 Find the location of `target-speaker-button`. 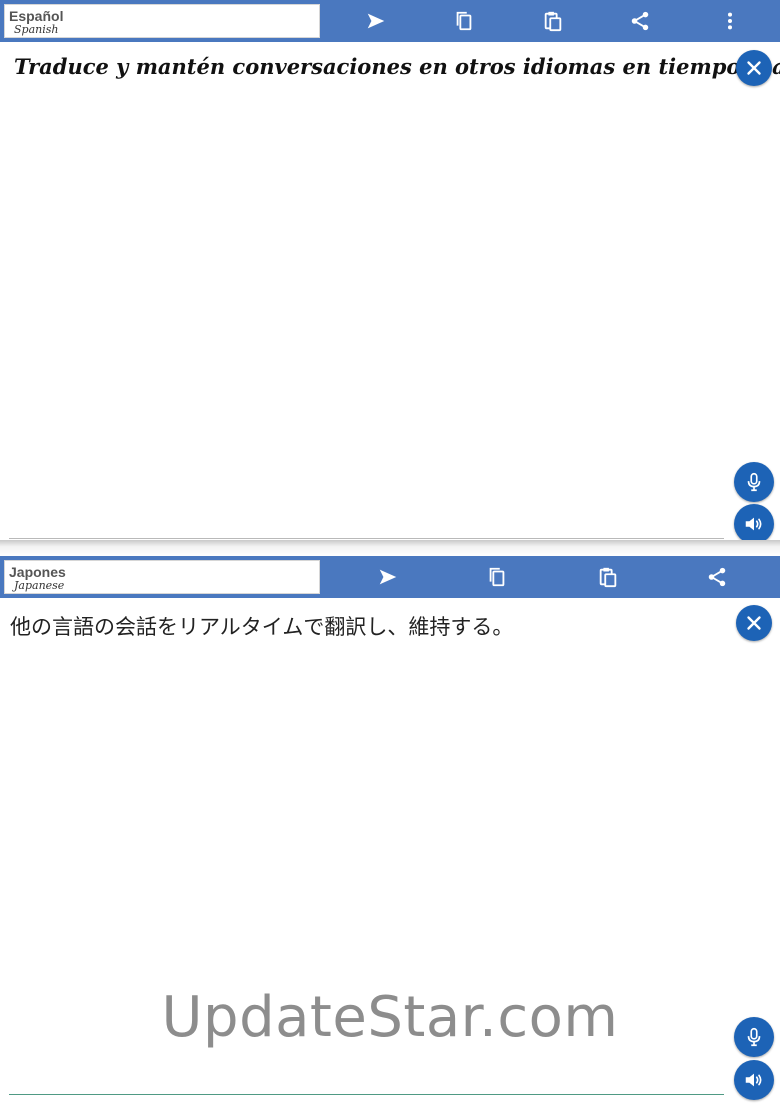

target-speaker-button is located at coordinates (754, 1080).